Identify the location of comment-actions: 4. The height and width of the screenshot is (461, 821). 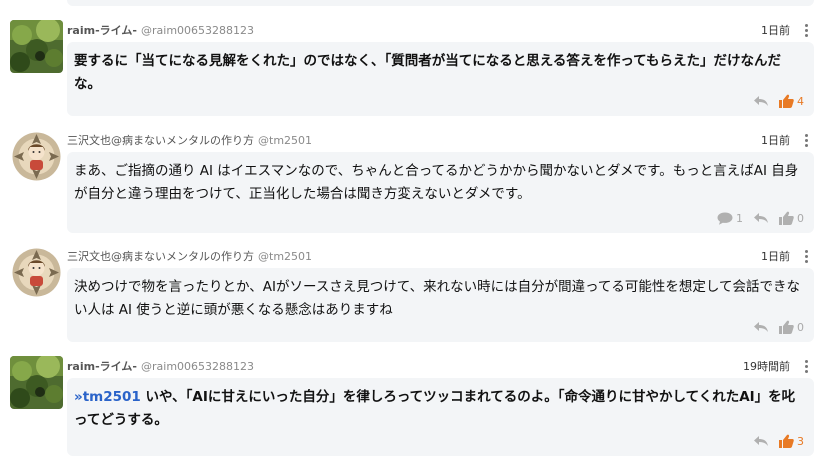
(778, 101).